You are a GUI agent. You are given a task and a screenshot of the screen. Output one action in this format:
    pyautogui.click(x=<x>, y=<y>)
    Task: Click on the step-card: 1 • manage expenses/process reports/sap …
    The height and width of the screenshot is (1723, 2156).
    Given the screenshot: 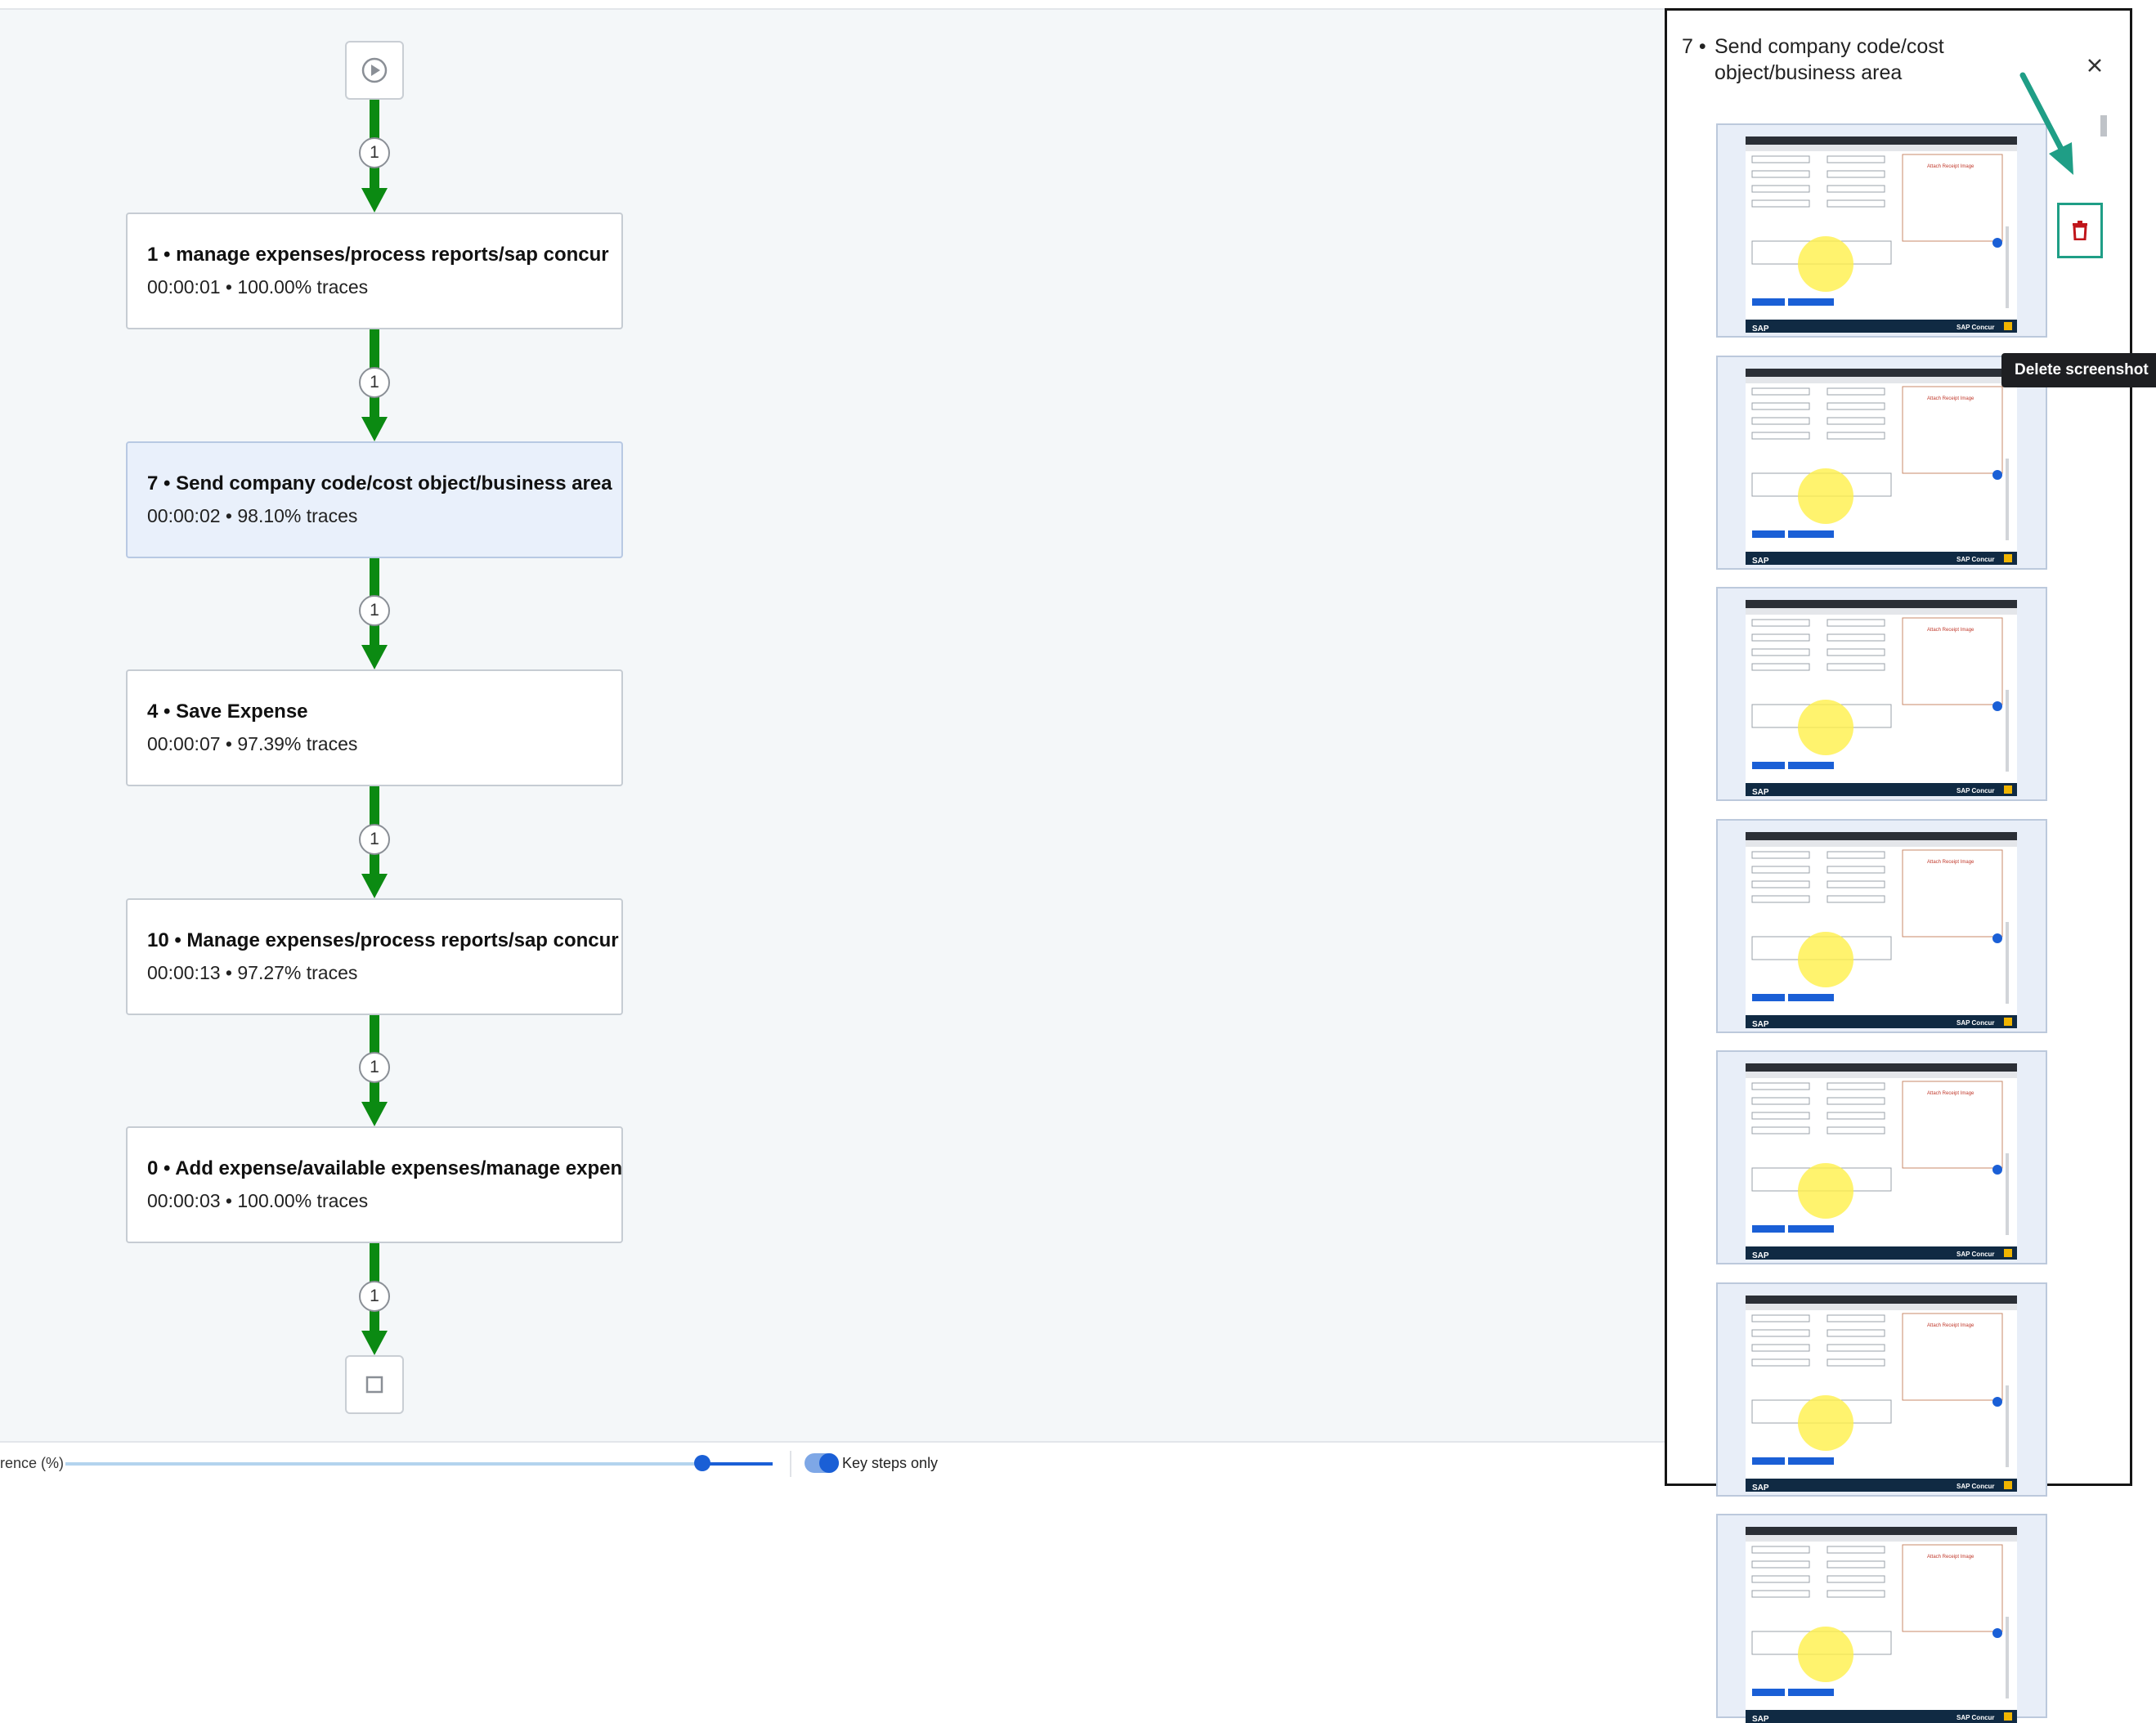 What is the action you would take?
    pyautogui.click(x=374, y=271)
    